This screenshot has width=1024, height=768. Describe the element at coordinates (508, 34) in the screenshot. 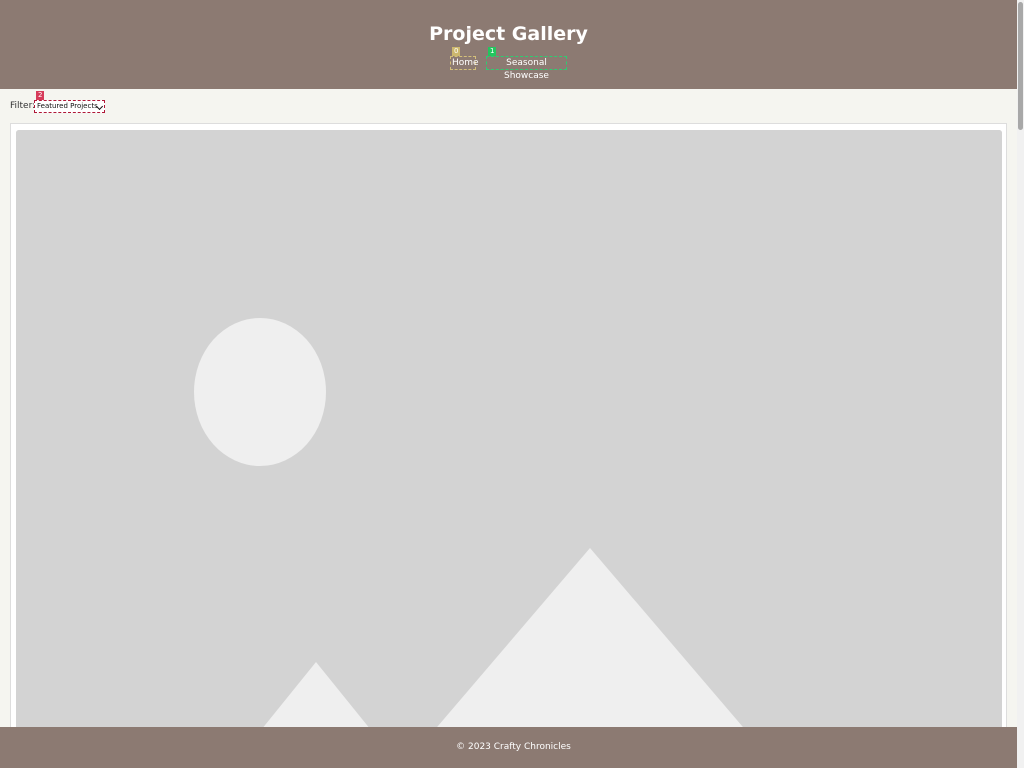

I see `page-title: Project Gallery` at that location.